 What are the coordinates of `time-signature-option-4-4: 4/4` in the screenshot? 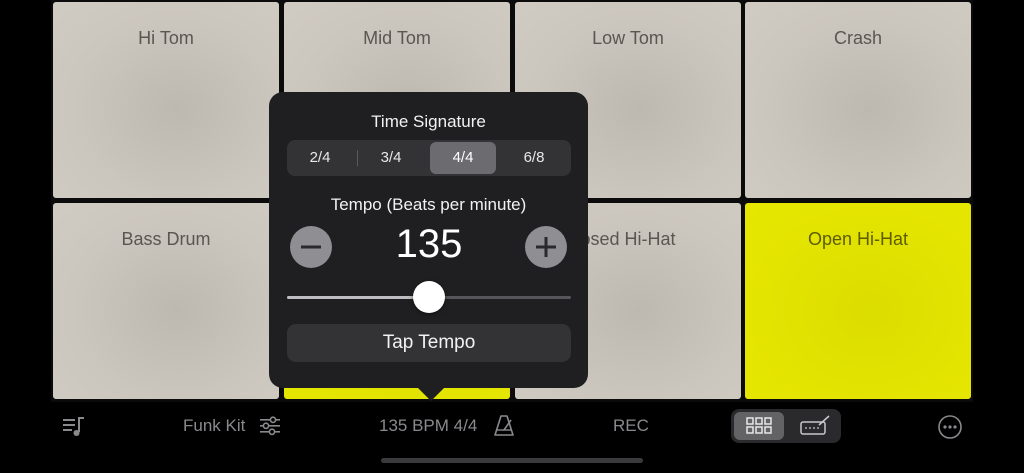 It's located at (463, 158).